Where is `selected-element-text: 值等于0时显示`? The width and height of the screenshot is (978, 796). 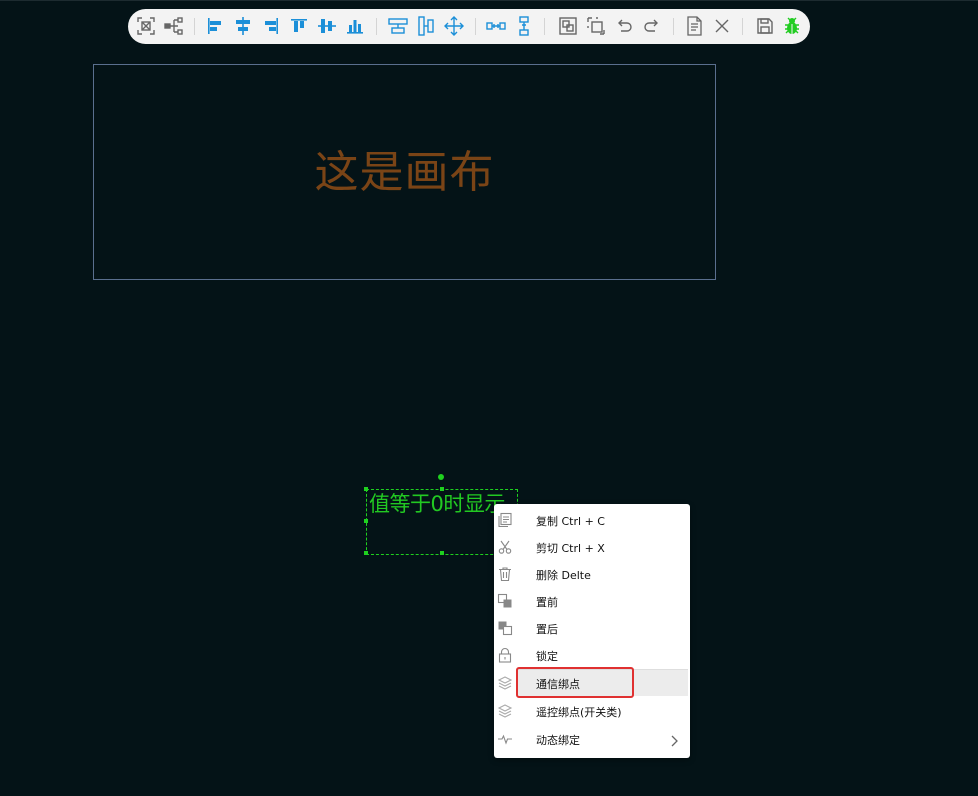 selected-element-text: 值等于0时显示 is located at coordinates (437, 504).